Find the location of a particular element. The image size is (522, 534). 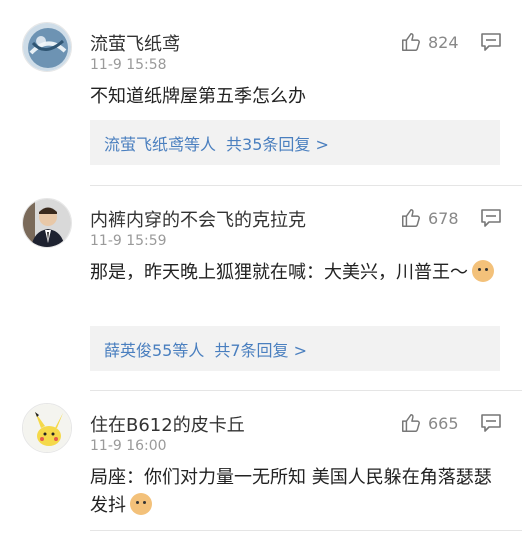

reply-count-link: 共35条回复 > is located at coordinates (277, 143).